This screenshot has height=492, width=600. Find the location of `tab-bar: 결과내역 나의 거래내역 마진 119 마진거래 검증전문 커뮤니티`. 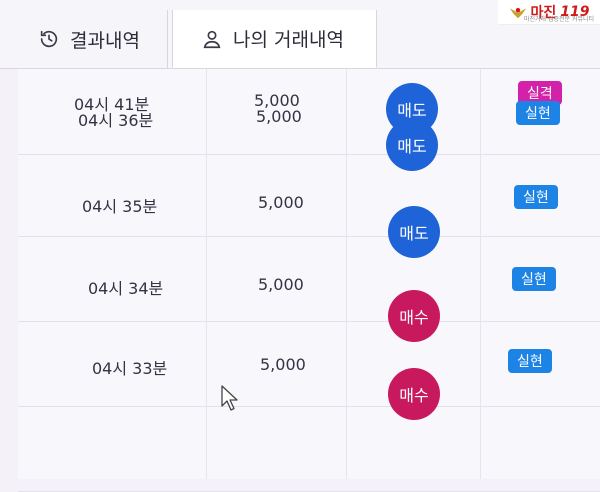

tab-bar: 결과내역 나의 거래내역 마진 119 마진거래 검증전문 커뮤니티 is located at coordinates (300, 34).